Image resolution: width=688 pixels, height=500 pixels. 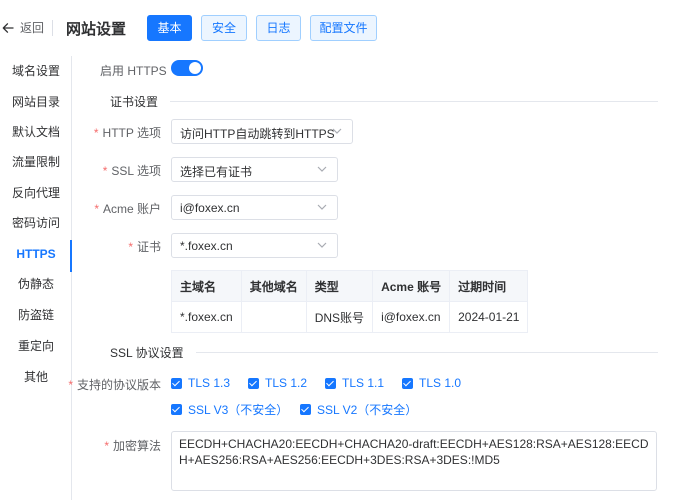 What do you see at coordinates (286, 383) in the screenshot?
I see `tls12-label: TLS 1.2` at bounding box center [286, 383].